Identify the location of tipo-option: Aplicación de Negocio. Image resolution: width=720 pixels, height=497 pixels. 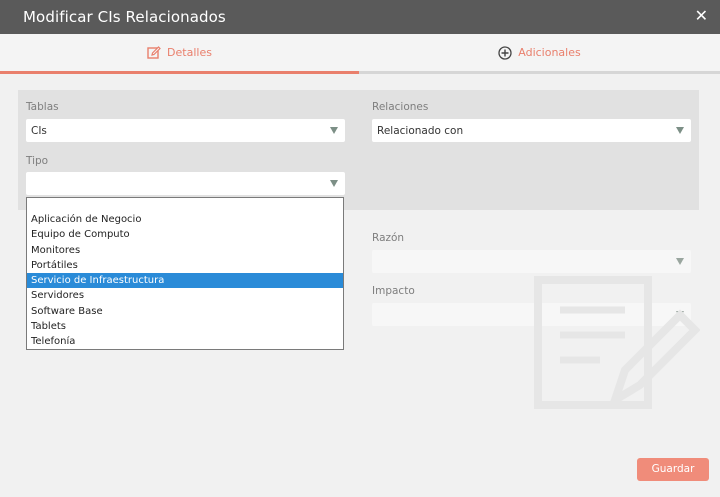
(185, 219).